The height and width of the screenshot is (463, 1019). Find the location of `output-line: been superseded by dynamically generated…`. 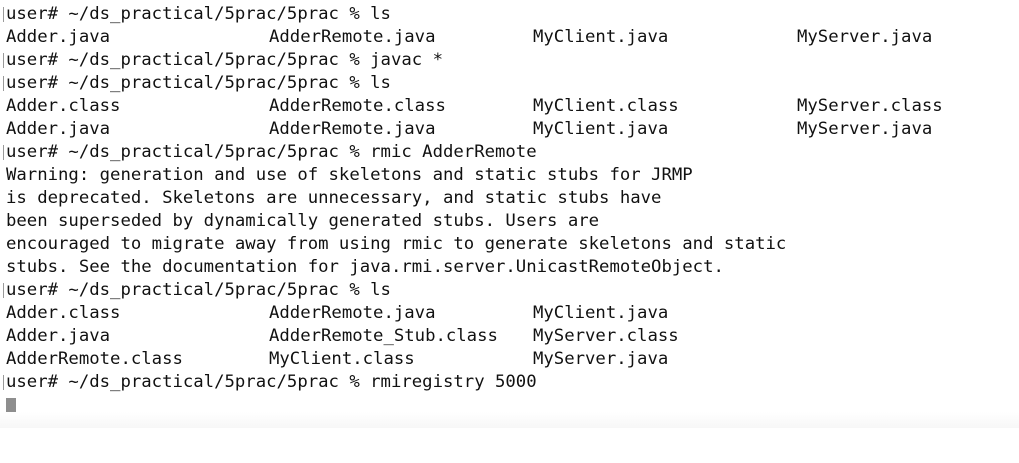

output-line: been superseded by dynamically generated… is located at coordinates (303, 221).